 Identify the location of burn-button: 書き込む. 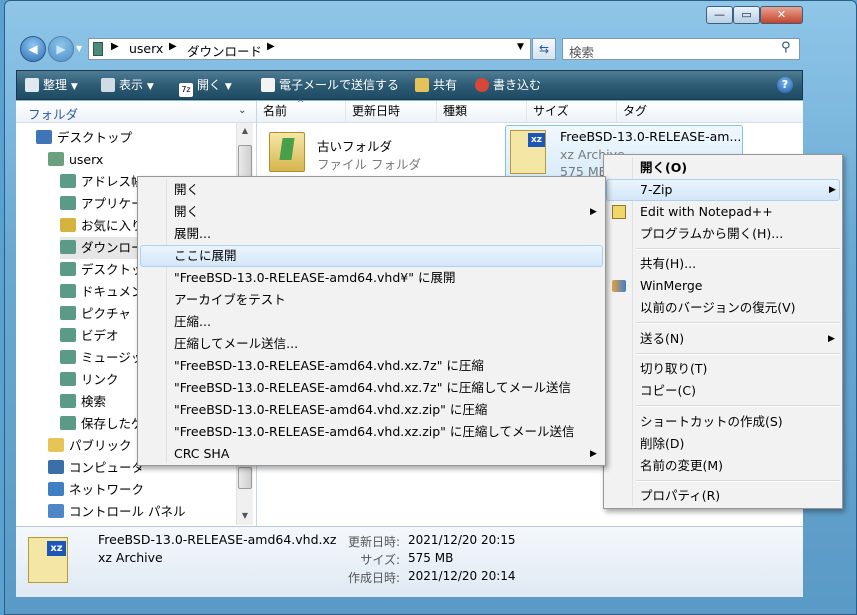
(508, 85).